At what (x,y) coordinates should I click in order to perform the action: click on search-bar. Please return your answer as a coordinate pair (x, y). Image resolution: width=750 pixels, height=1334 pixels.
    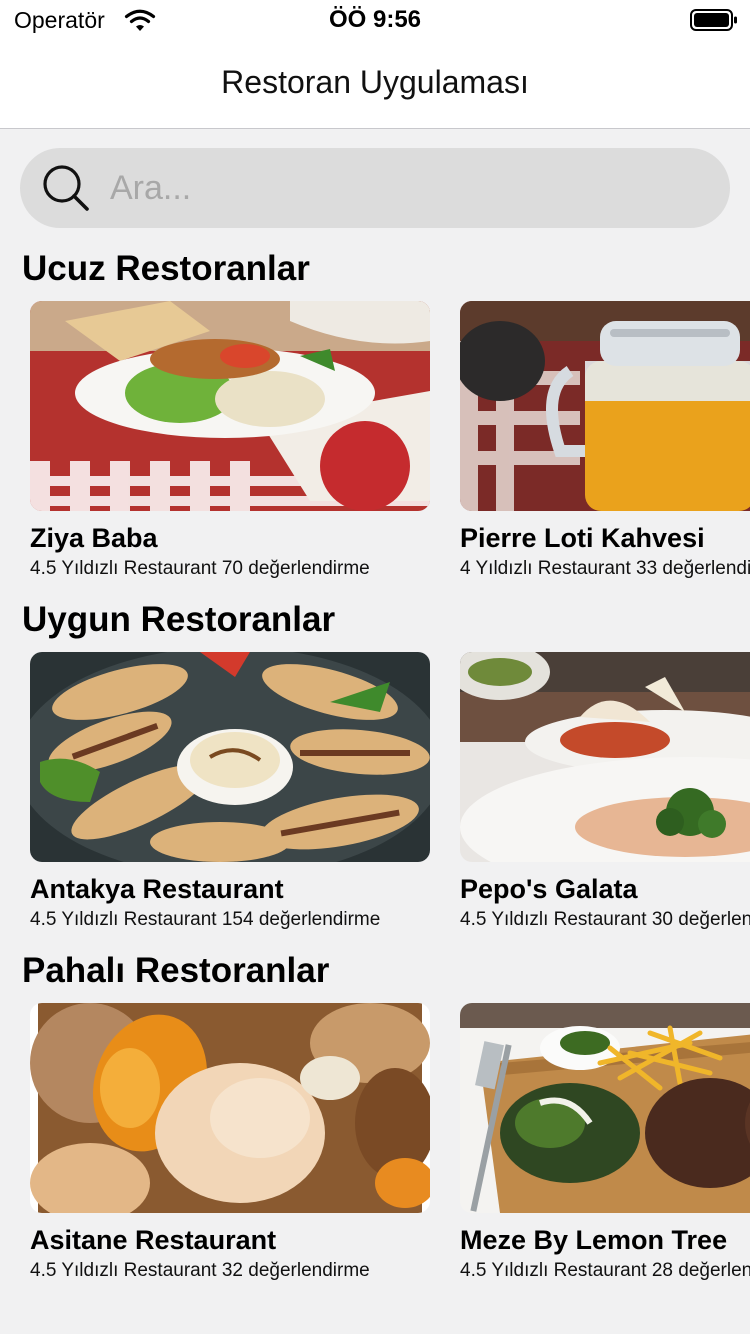
    Looking at the image, I should click on (375, 188).